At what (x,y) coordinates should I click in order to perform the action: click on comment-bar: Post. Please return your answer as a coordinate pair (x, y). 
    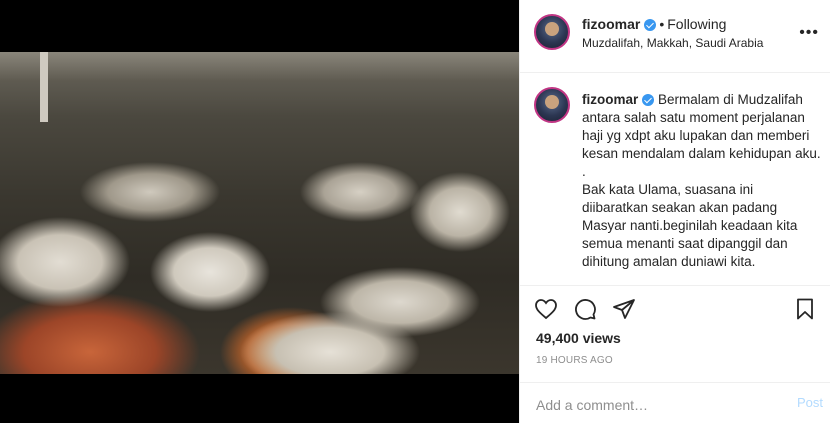
    Looking at the image, I should click on (675, 403).